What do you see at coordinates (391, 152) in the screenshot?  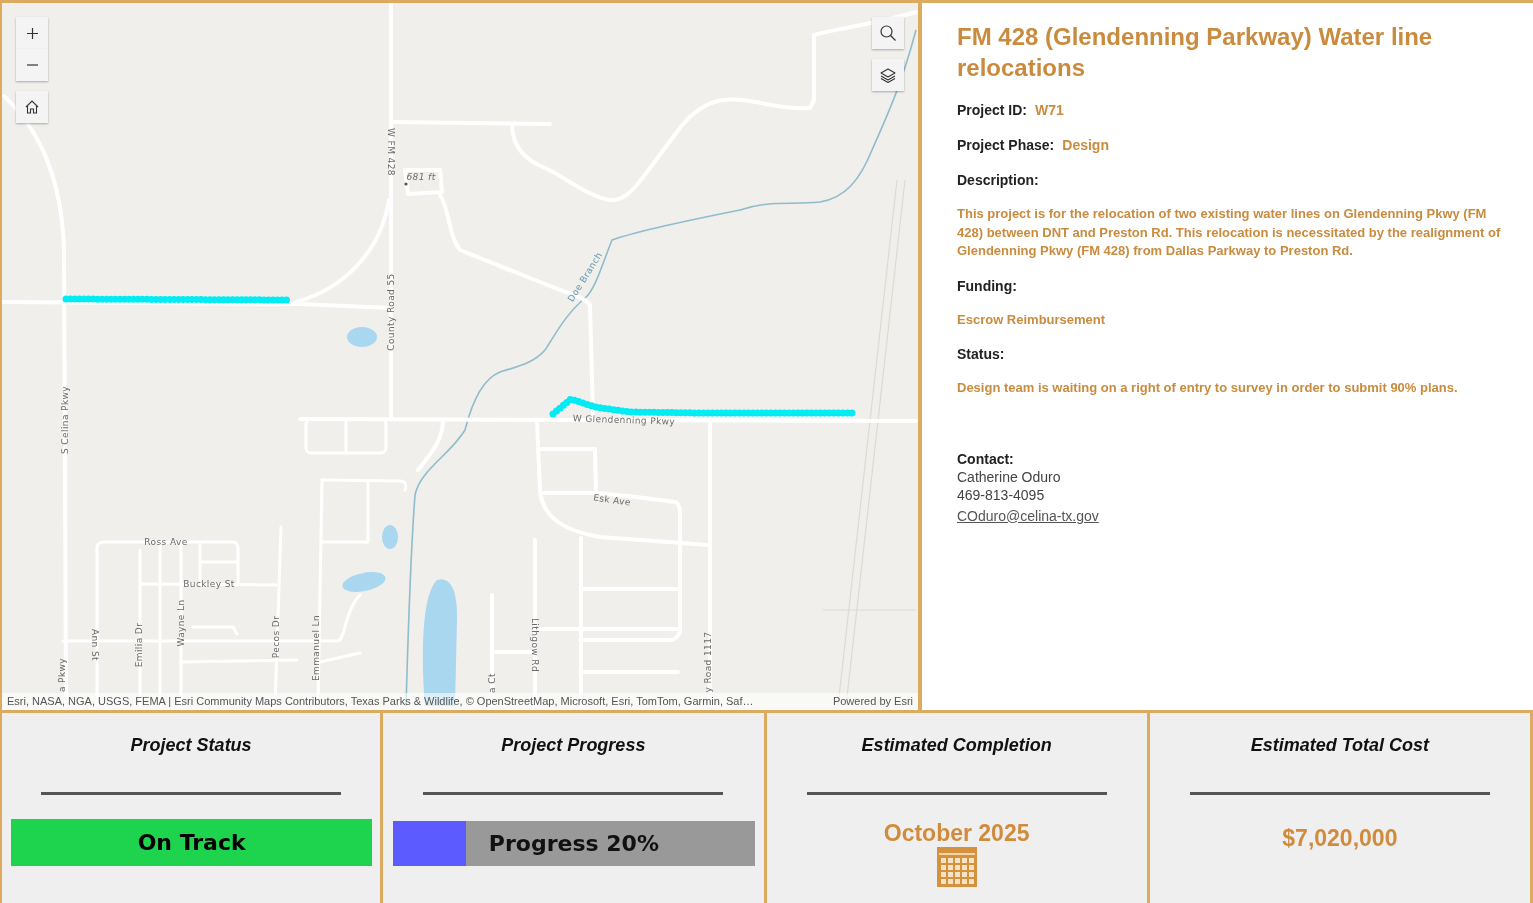 I see `street-label: W FM 428` at bounding box center [391, 152].